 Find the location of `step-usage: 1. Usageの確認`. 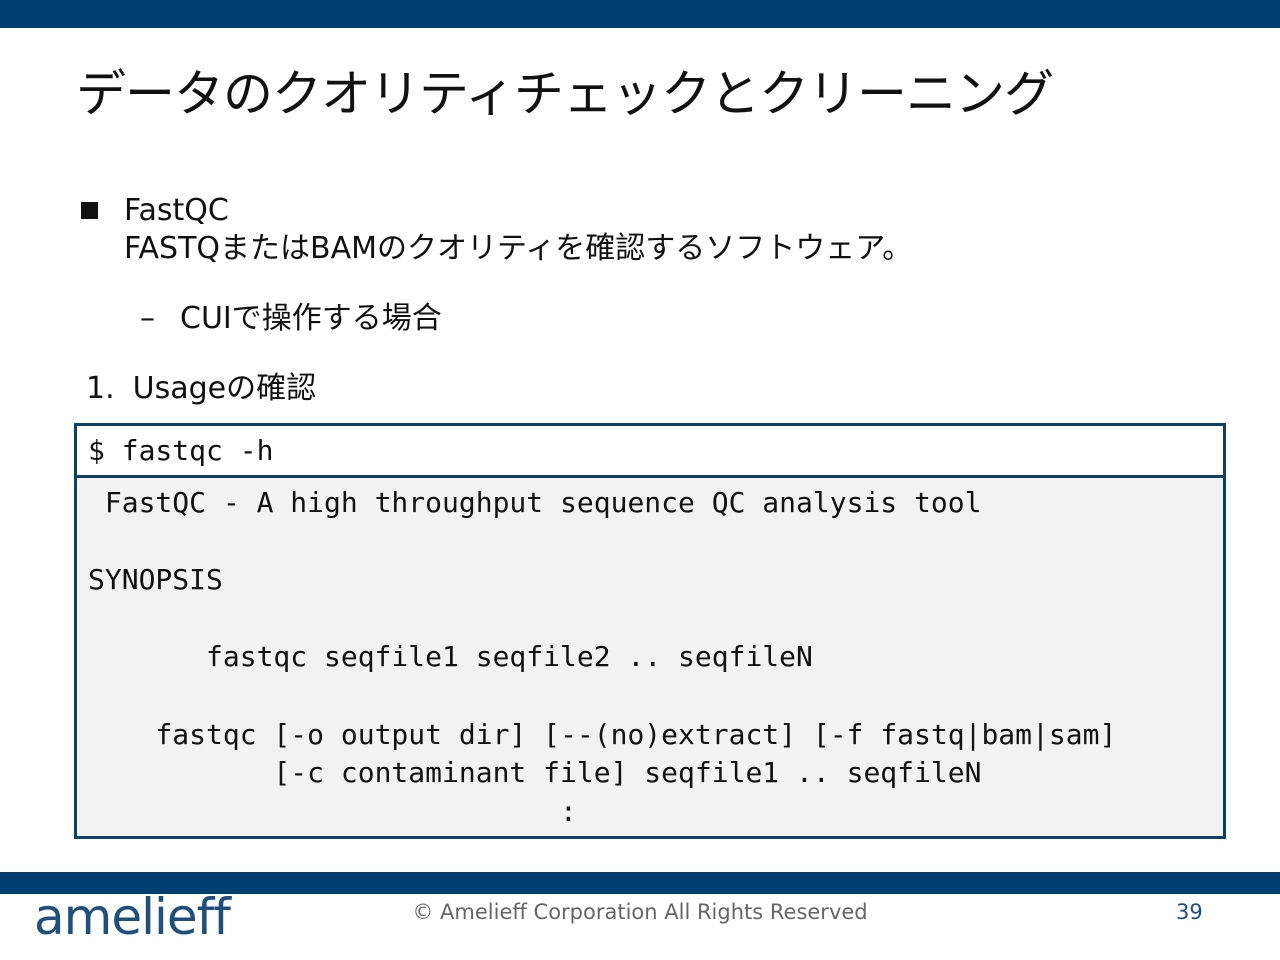

step-usage: 1. Usageの確認 is located at coordinates (201, 389).